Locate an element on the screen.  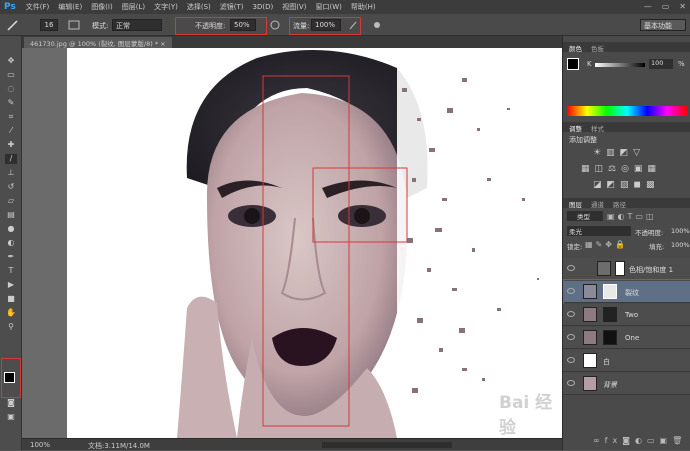
adjustment-icons-row-1: ☀▥◩▽ is located at coordinates (619, 153).